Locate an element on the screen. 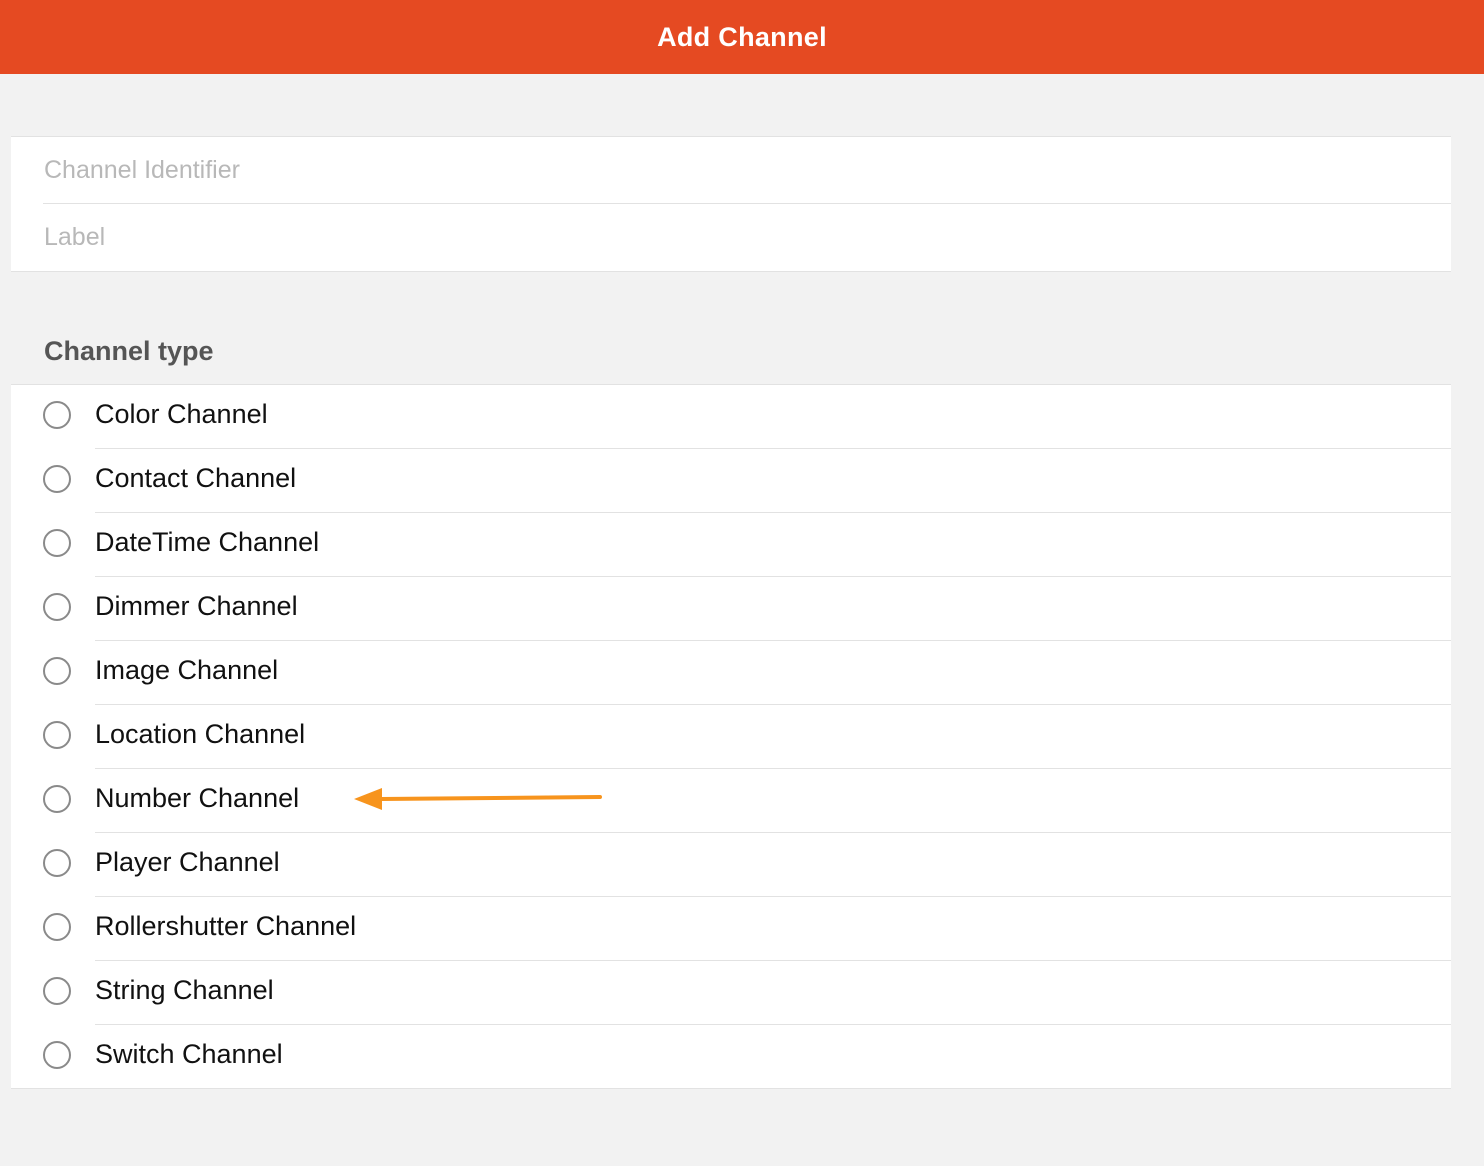 Image resolution: width=1484 pixels, height=1166 pixels. option-label: Rollershutter Channel is located at coordinates (226, 926).